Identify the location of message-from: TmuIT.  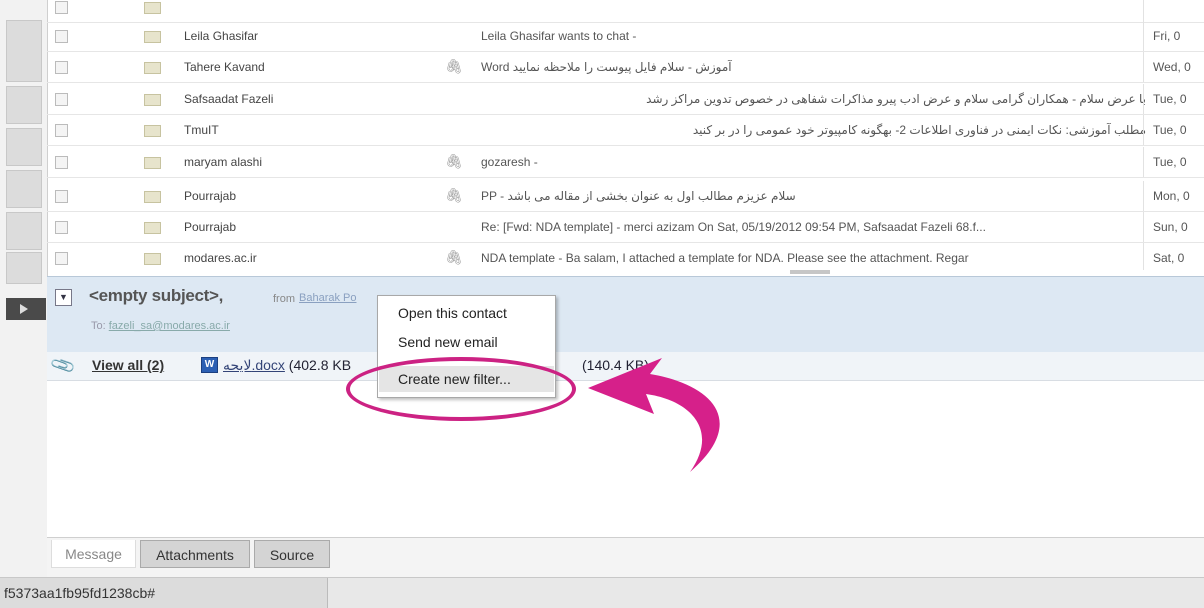
(201, 130).